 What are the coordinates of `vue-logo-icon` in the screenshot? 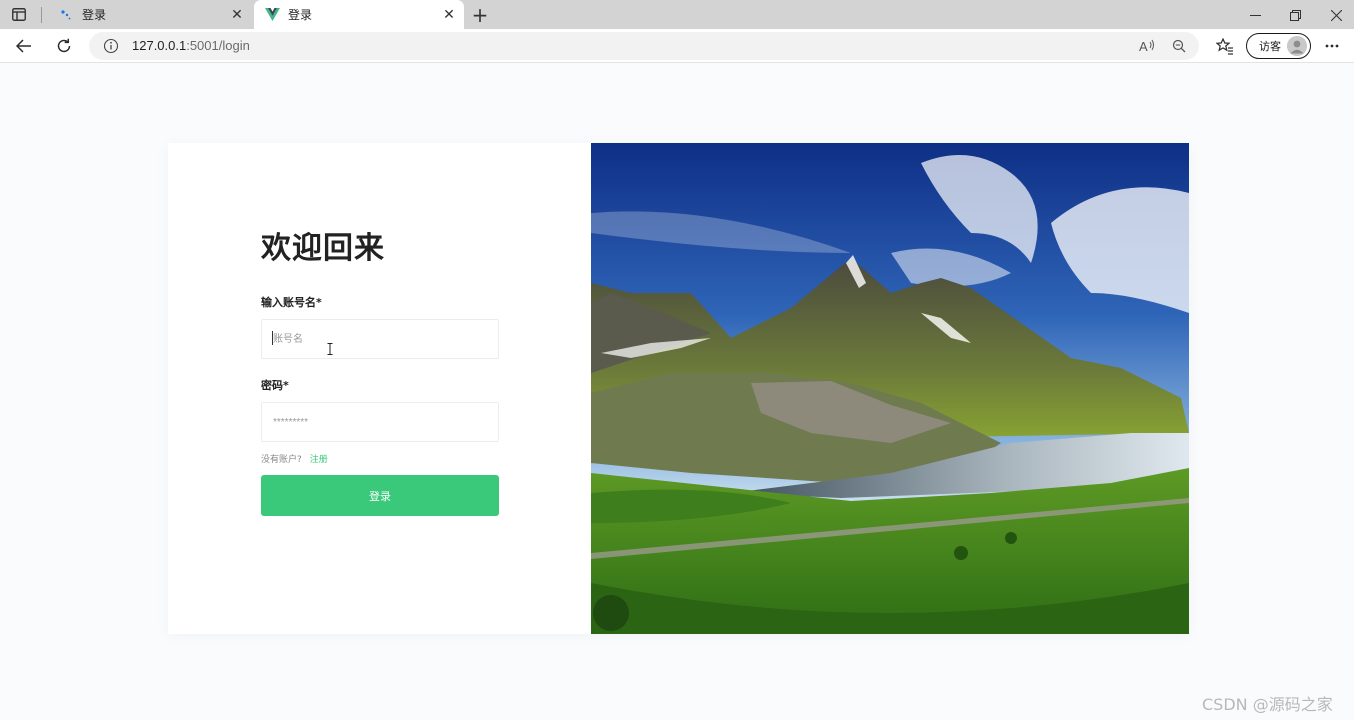 It's located at (272, 15).